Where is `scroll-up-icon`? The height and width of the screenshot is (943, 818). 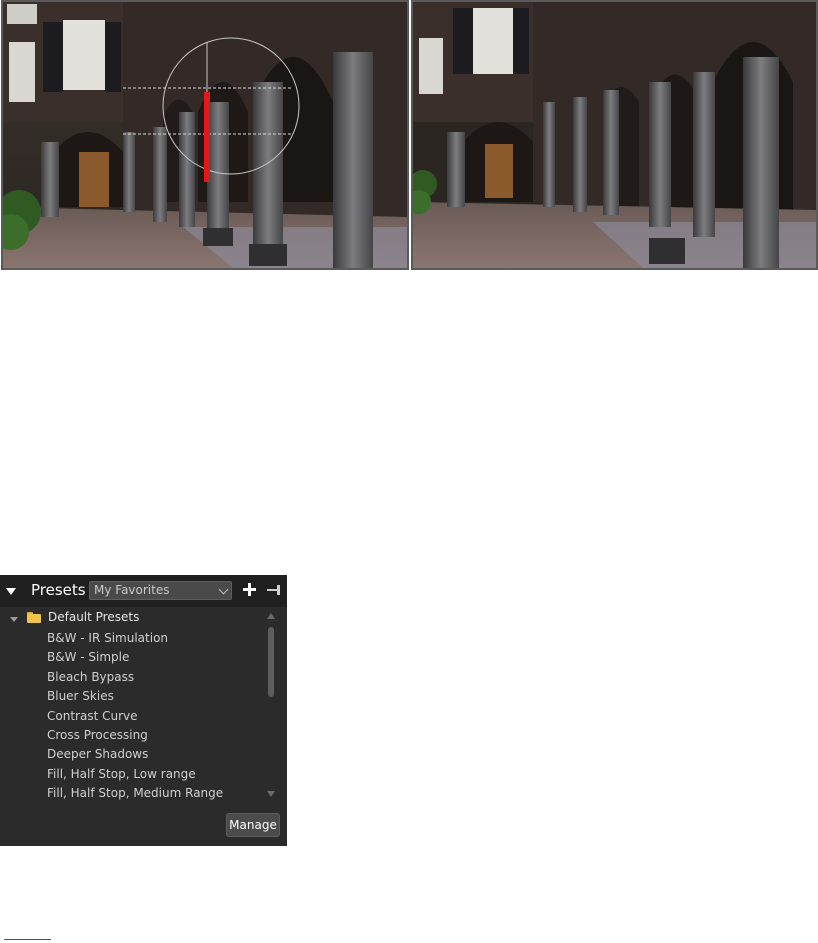 scroll-up-icon is located at coordinates (271, 616).